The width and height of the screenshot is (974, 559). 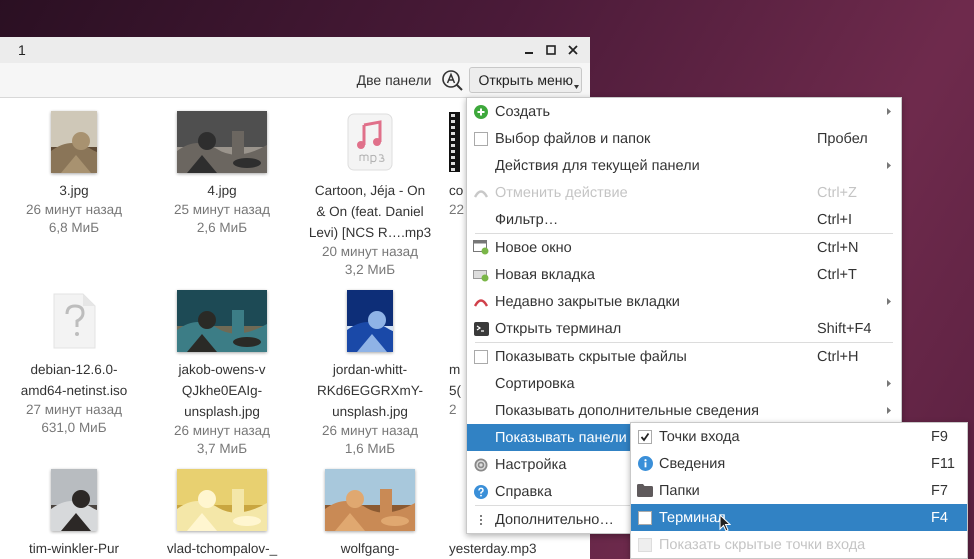 I want to click on modified-time: 20 минут назад, so click(x=370, y=252).